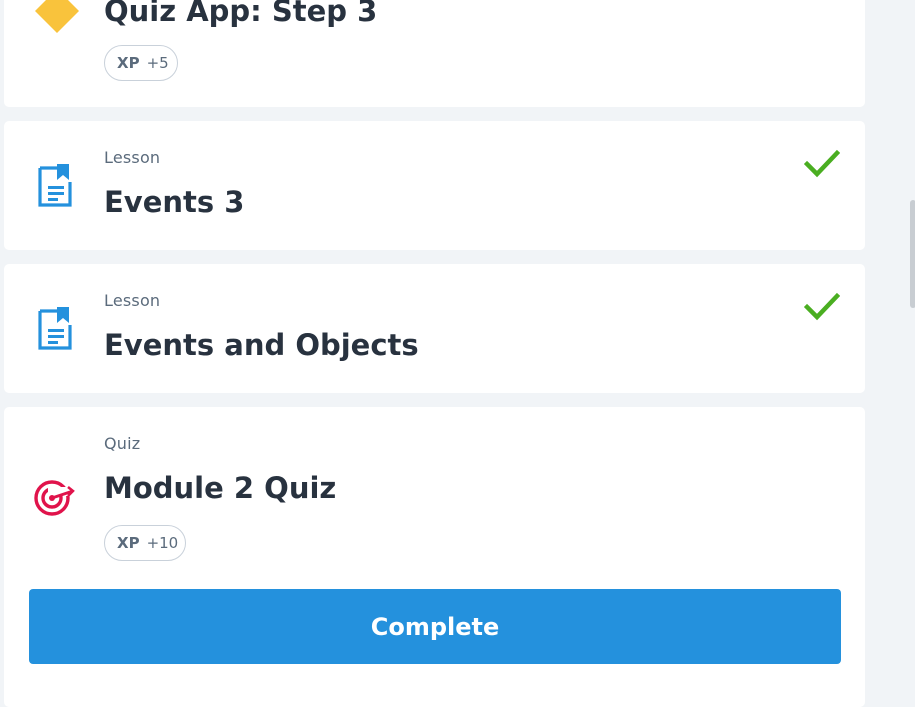 The height and width of the screenshot is (707, 915). I want to click on item-title: Quiz App: Step 3, so click(241, 14).